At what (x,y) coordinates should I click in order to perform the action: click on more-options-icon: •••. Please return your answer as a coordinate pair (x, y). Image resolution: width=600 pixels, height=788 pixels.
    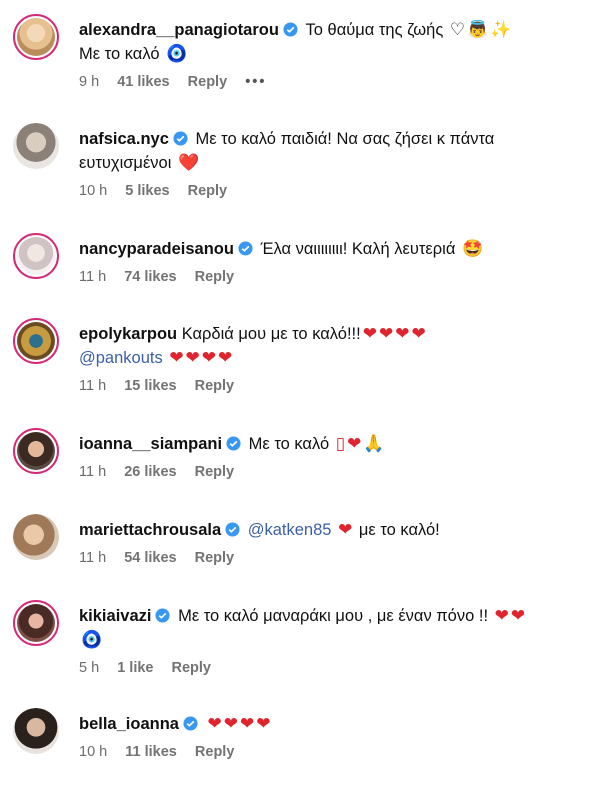
    Looking at the image, I should click on (255, 82).